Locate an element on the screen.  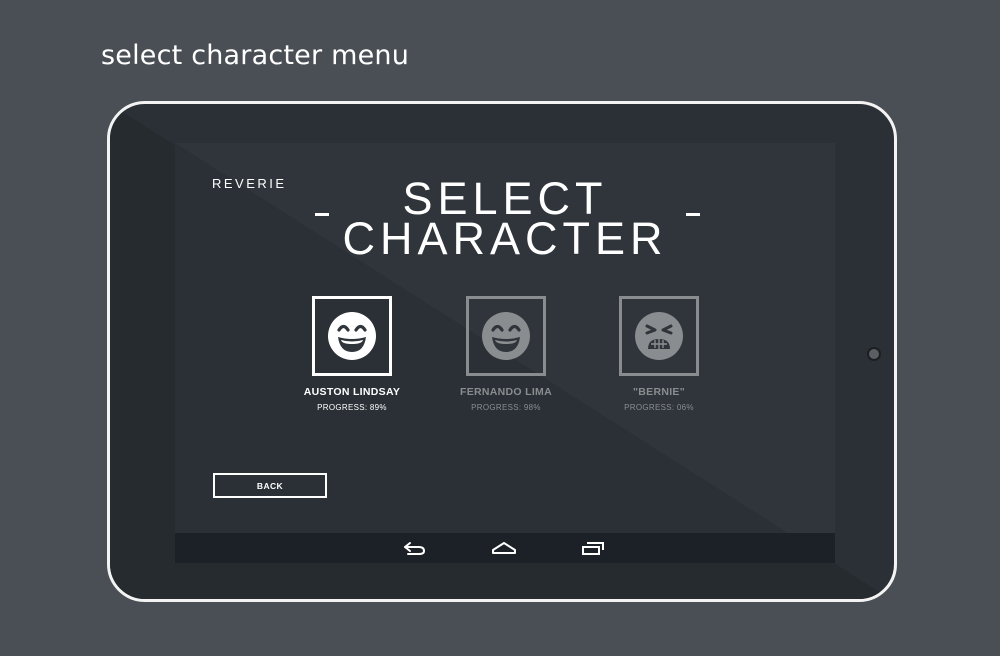
character-name: FERNANDO LIMA is located at coordinates (506, 392).